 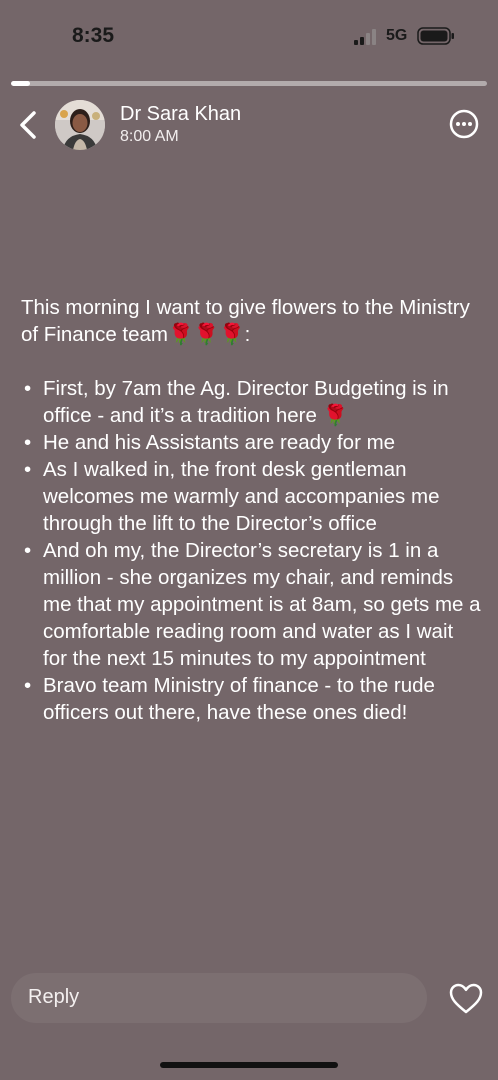 What do you see at coordinates (397, 35) in the screenshot?
I see `network-label: 5G` at bounding box center [397, 35].